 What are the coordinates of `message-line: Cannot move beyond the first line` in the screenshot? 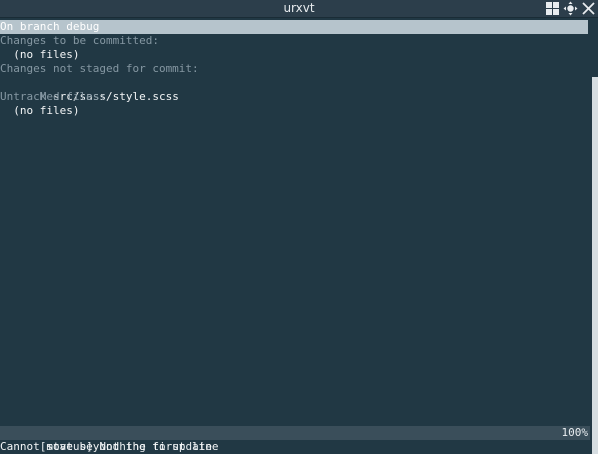 It's located at (109, 446).